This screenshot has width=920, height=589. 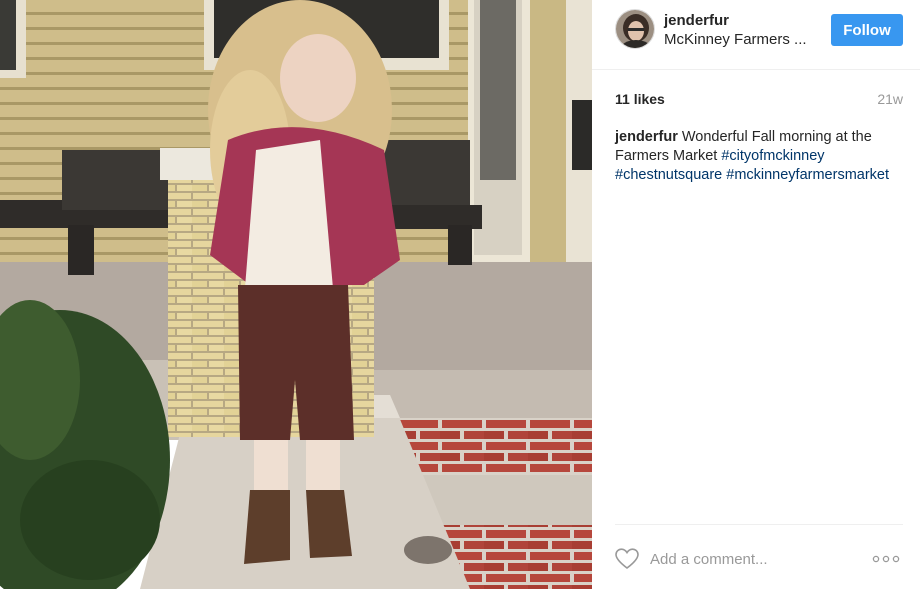 What do you see at coordinates (772, 156) in the screenshot?
I see `hashtag-link: #cityofmckinney` at bounding box center [772, 156].